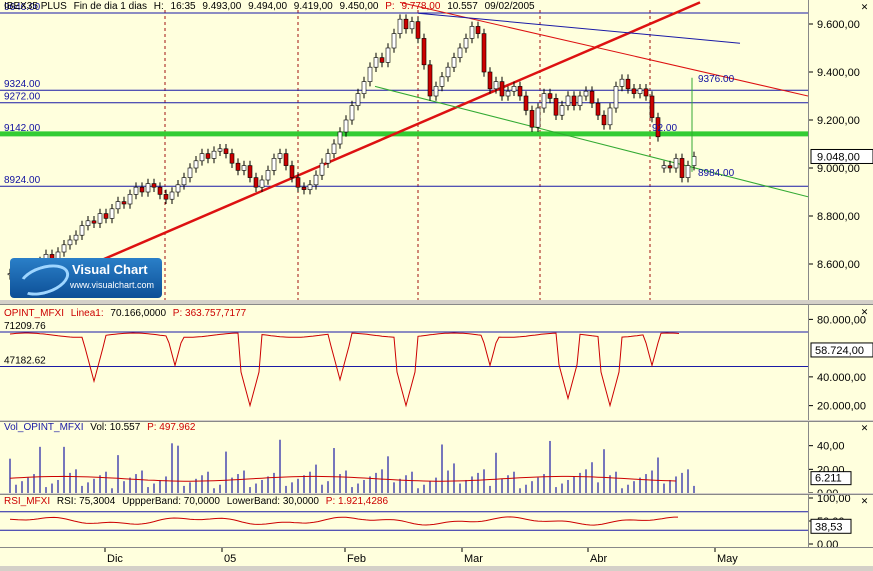 The image size is (873, 571). Describe the element at coordinates (864, 7) in the screenshot. I see `close-pane-icon: ✕` at that location.